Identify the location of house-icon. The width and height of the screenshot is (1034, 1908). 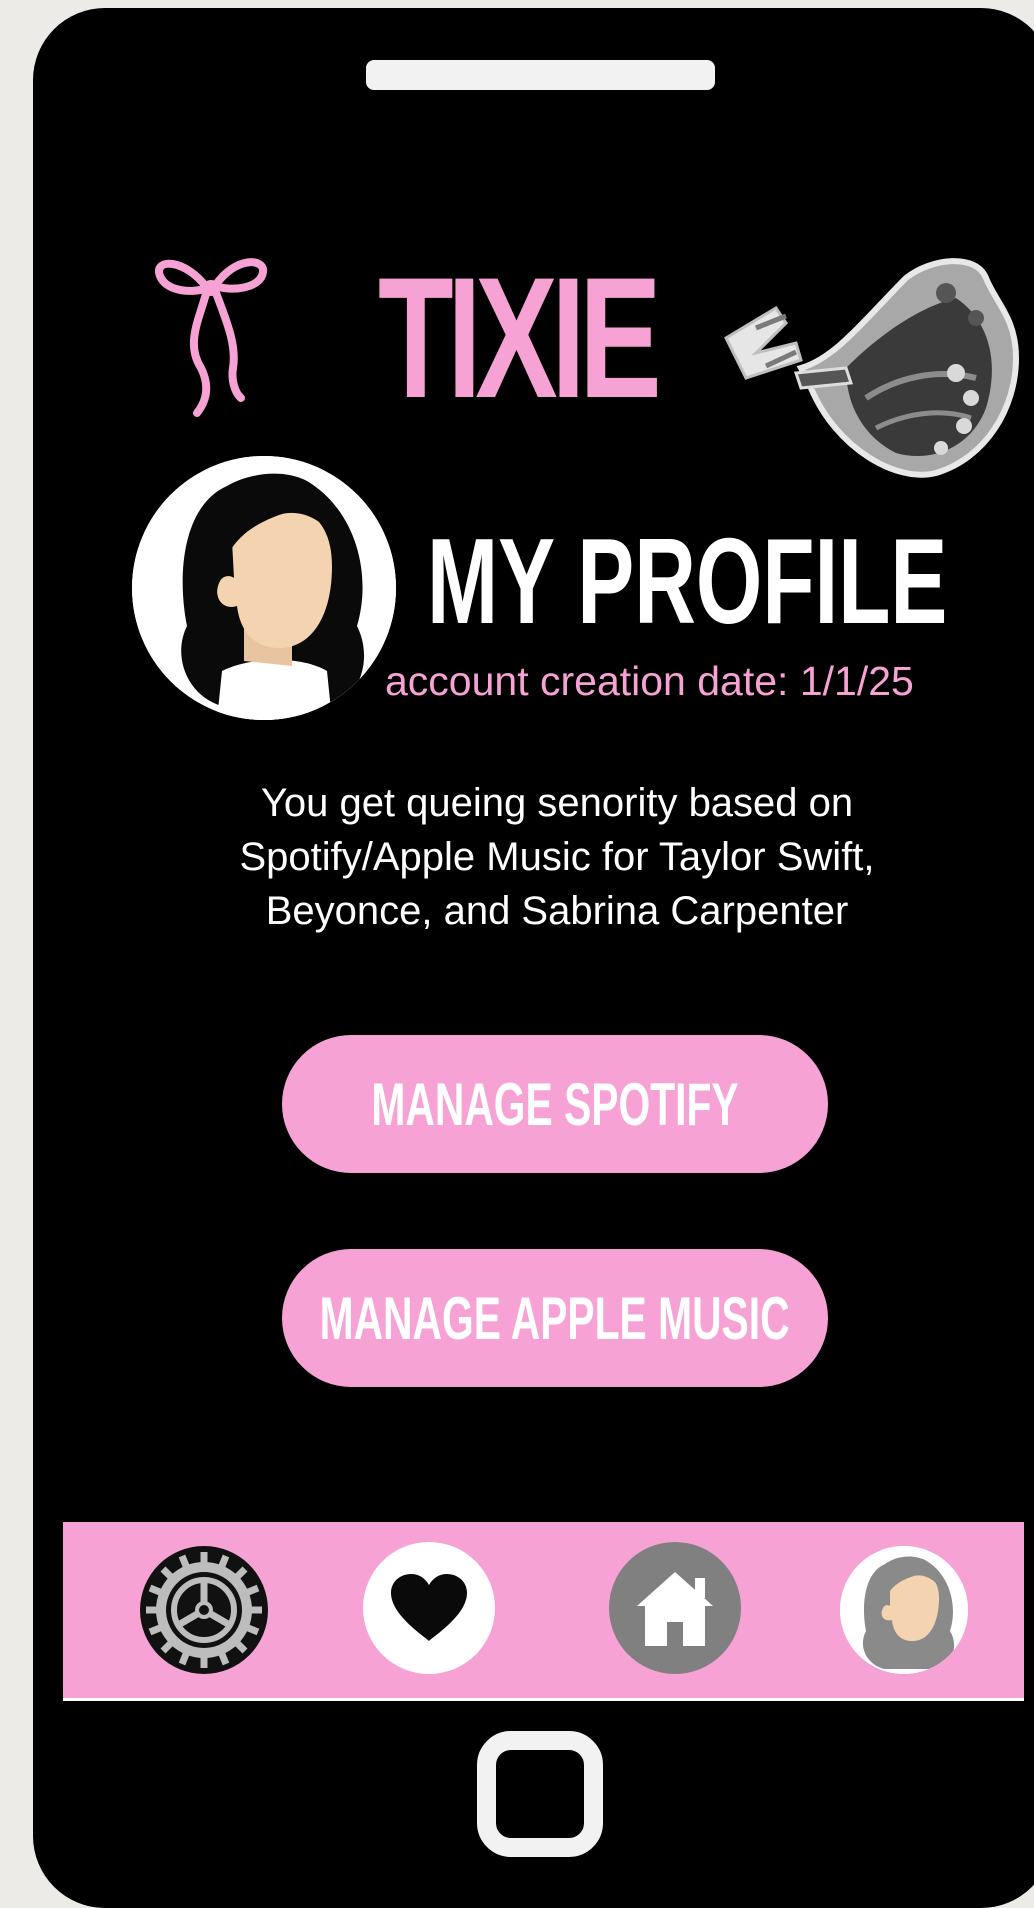
(675, 1609).